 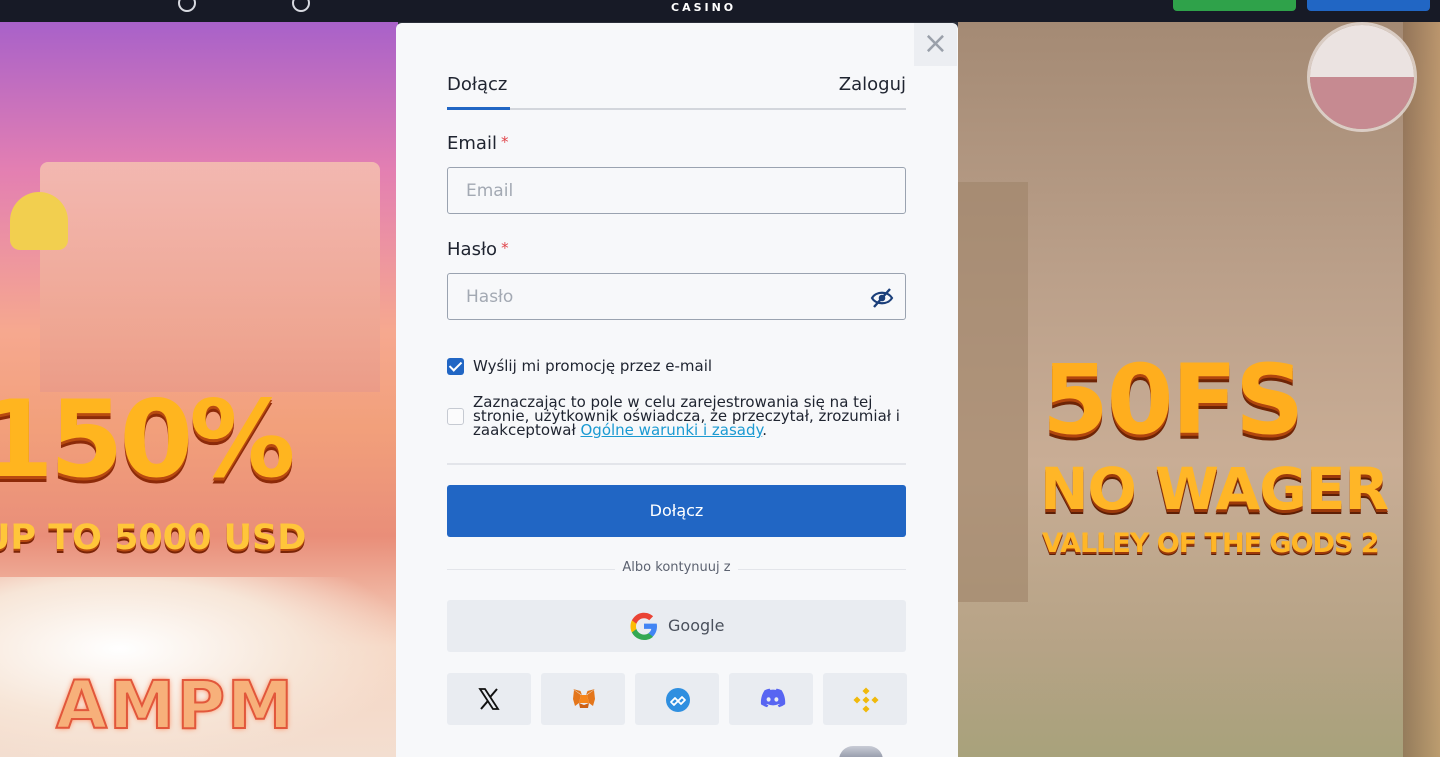 What do you see at coordinates (872, 84) in the screenshot?
I see `tab-login: Zaloguj` at bounding box center [872, 84].